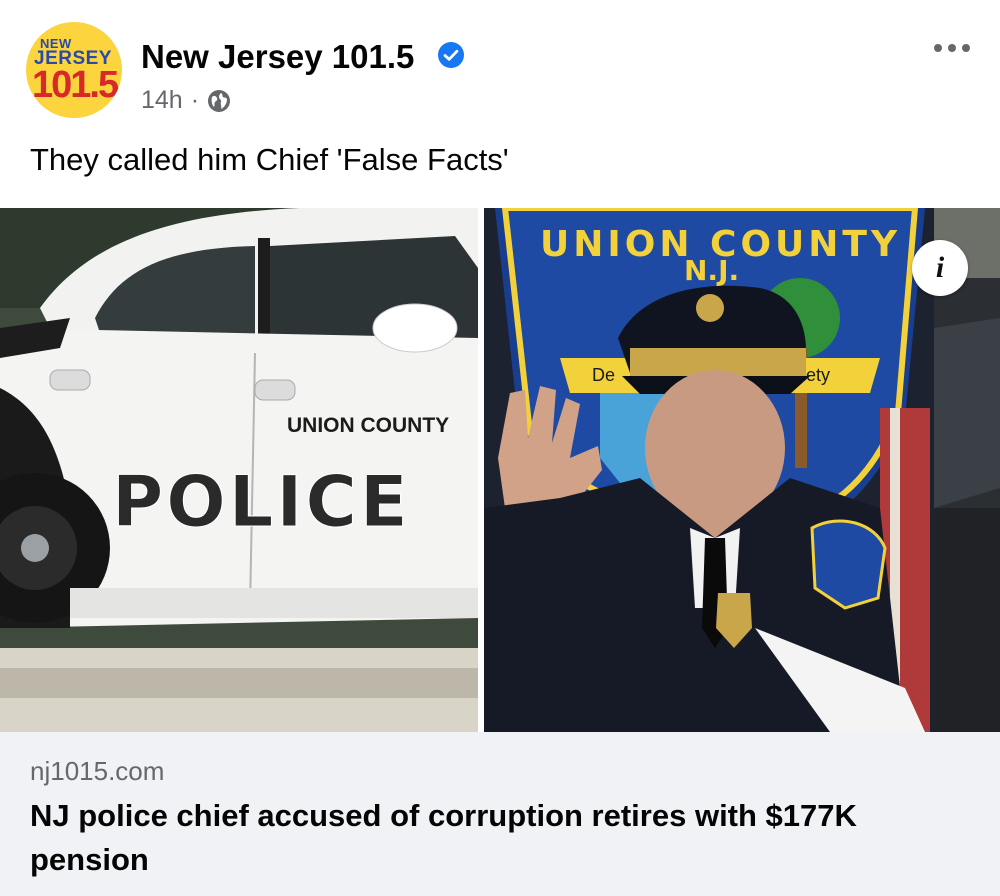 The image size is (1000, 896). I want to click on post-timestamp: 14h, so click(162, 100).